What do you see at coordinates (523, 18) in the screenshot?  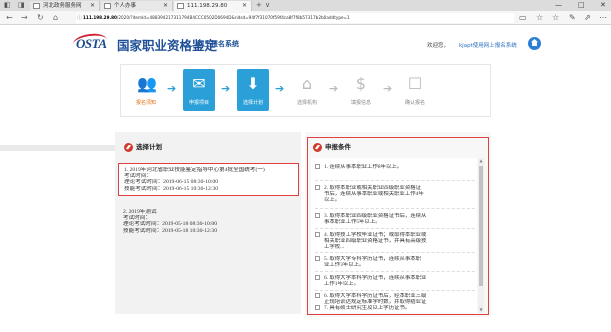 I see `reading-view-icon: ▭` at bounding box center [523, 18].